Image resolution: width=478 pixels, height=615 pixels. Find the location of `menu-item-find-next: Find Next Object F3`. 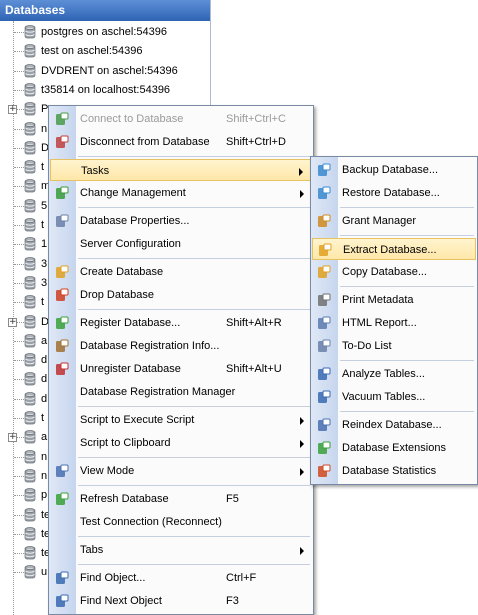

menu-item-find-next: Find Next Object F3 is located at coordinates (181, 601).